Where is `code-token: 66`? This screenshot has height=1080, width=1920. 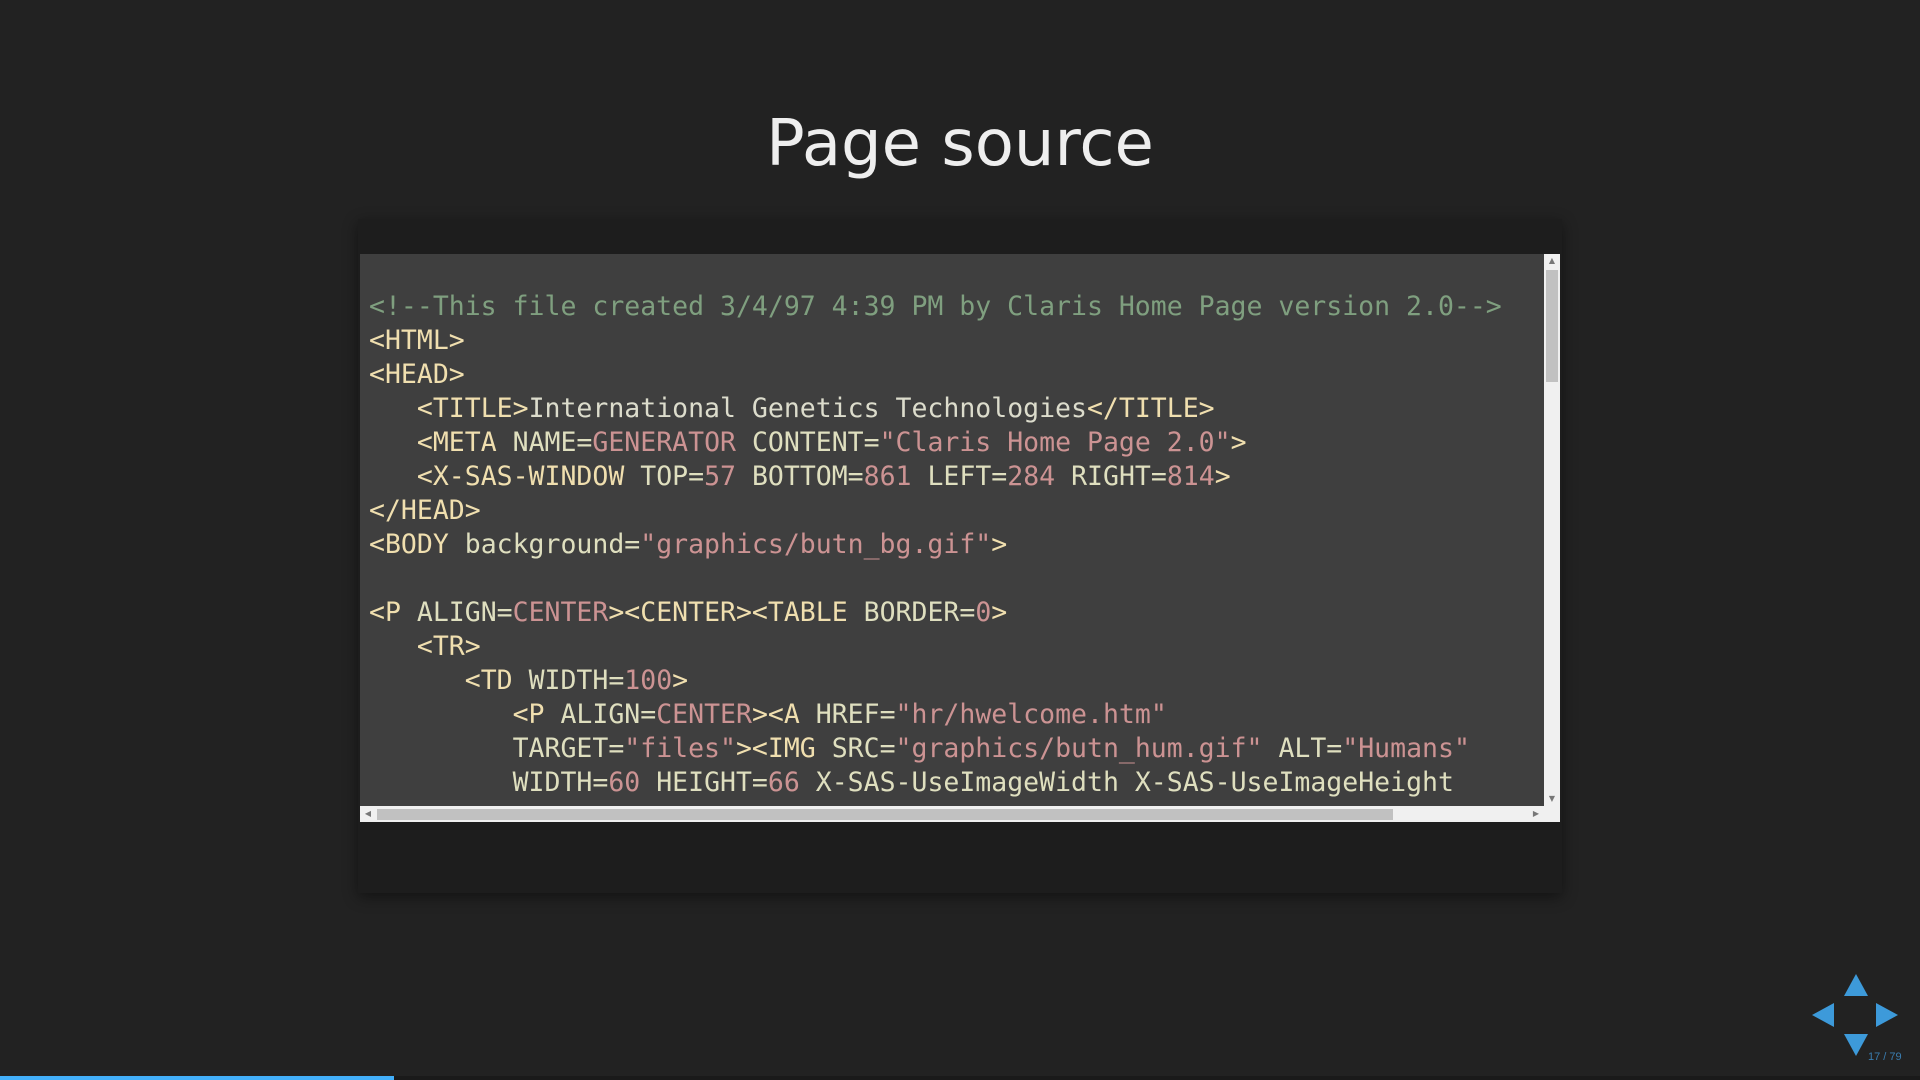 code-token: 66 is located at coordinates (783, 782).